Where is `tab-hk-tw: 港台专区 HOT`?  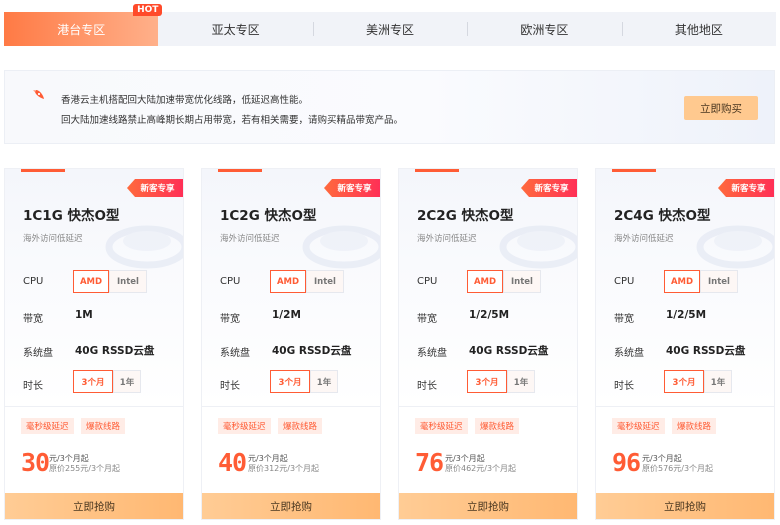 tab-hk-tw: 港台专区 HOT is located at coordinates (83, 25).